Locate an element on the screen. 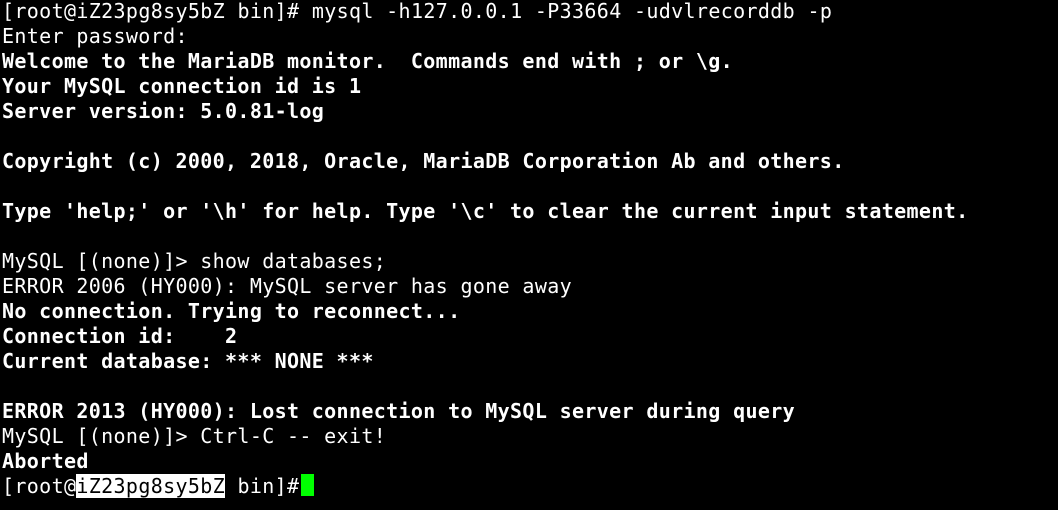  text-cursor is located at coordinates (308, 485).